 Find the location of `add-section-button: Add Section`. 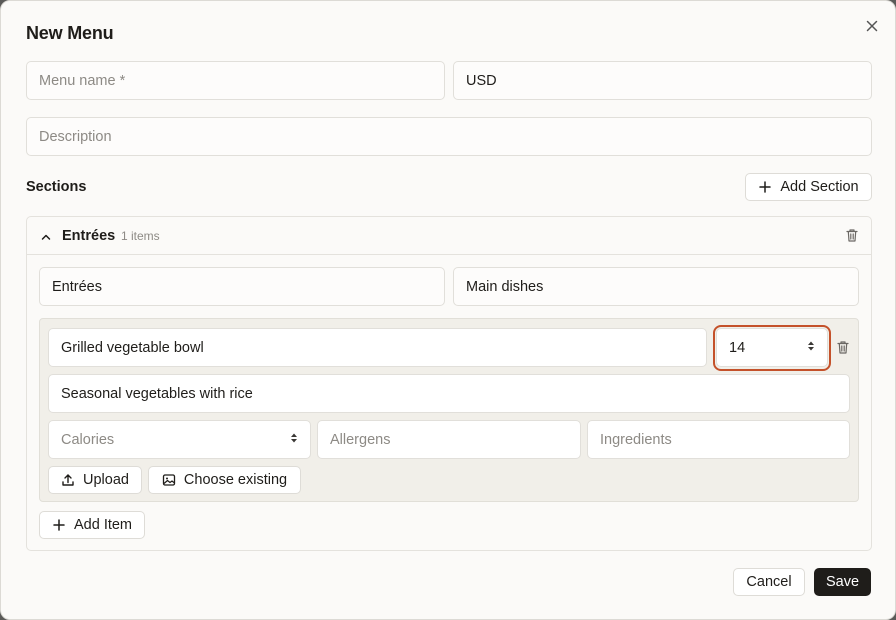

add-section-button: Add Section is located at coordinates (808, 187).